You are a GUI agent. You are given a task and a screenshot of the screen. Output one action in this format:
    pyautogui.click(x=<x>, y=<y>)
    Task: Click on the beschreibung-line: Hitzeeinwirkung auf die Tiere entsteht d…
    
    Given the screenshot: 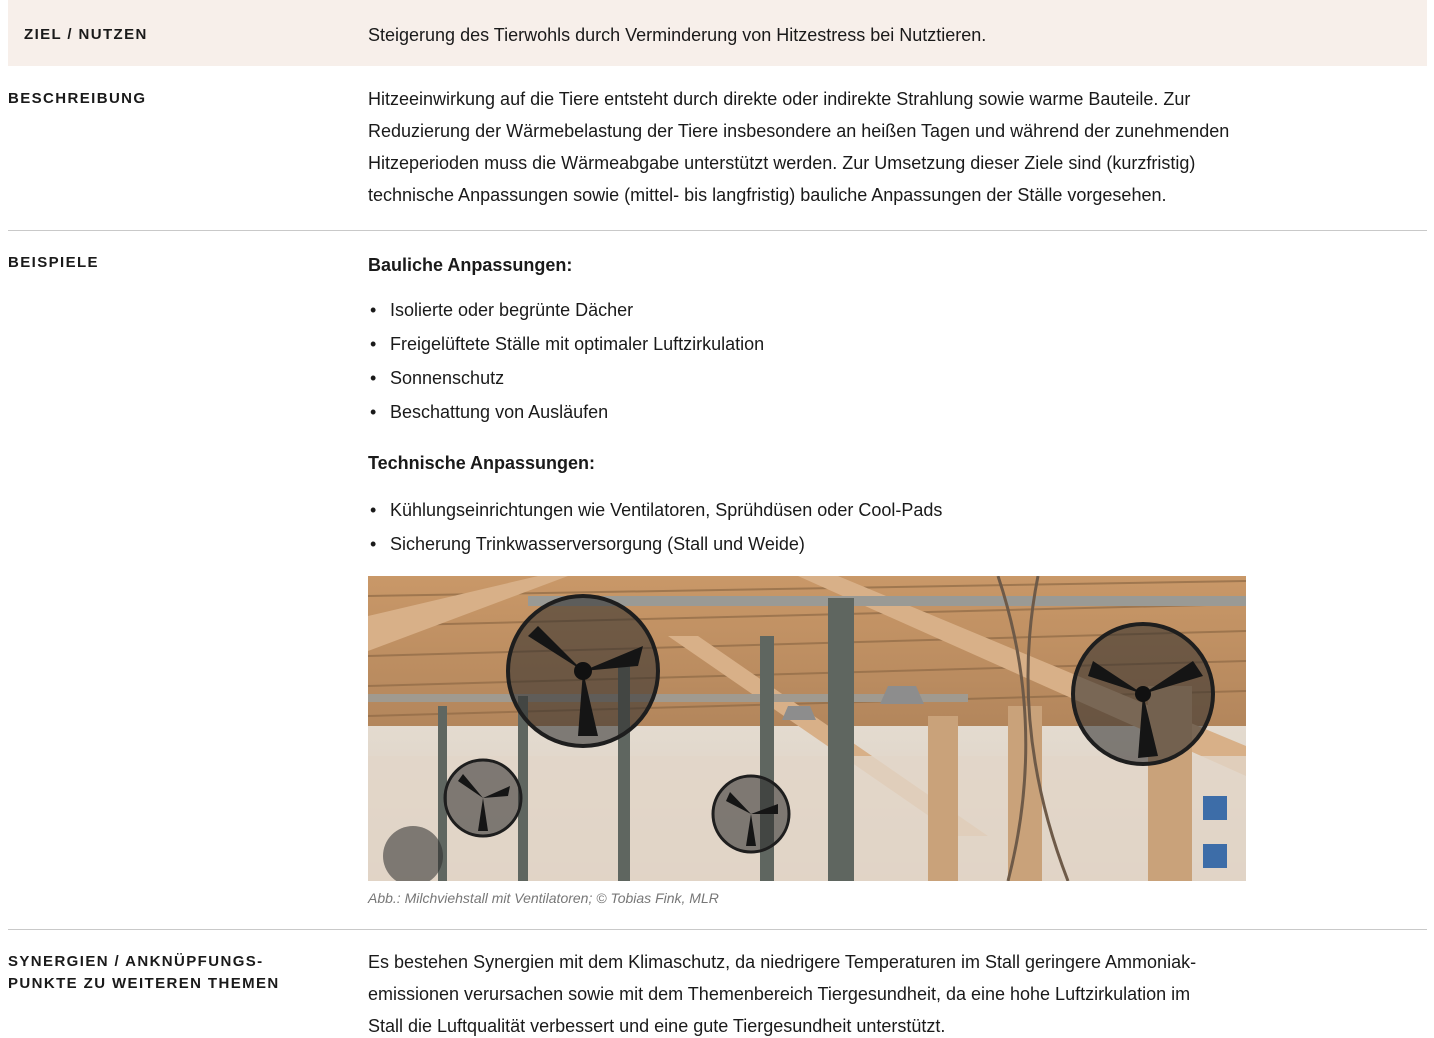 What is the action you would take?
    pyautogui.click(x=779, y=99)
    